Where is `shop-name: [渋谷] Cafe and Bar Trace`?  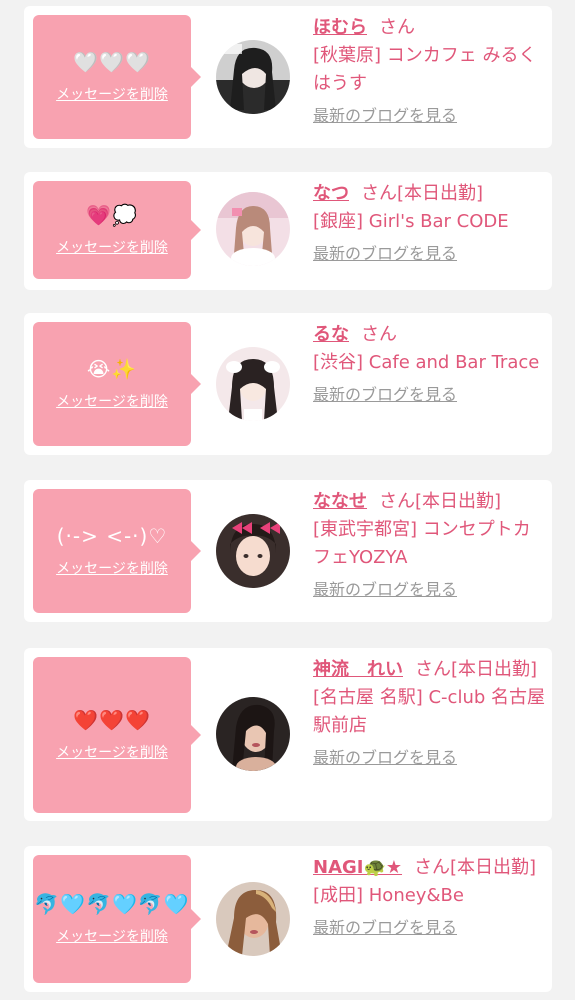 shop-name: [渋谷] Cafe and Bar Trace is located at coordinates (426, 362).